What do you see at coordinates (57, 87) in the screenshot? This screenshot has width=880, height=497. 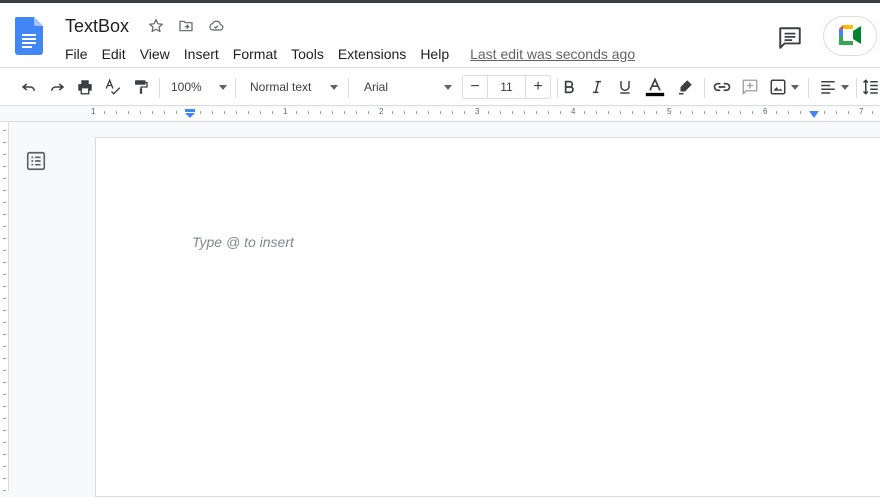 I see `redo-icon` at bounding box center [57, 87].